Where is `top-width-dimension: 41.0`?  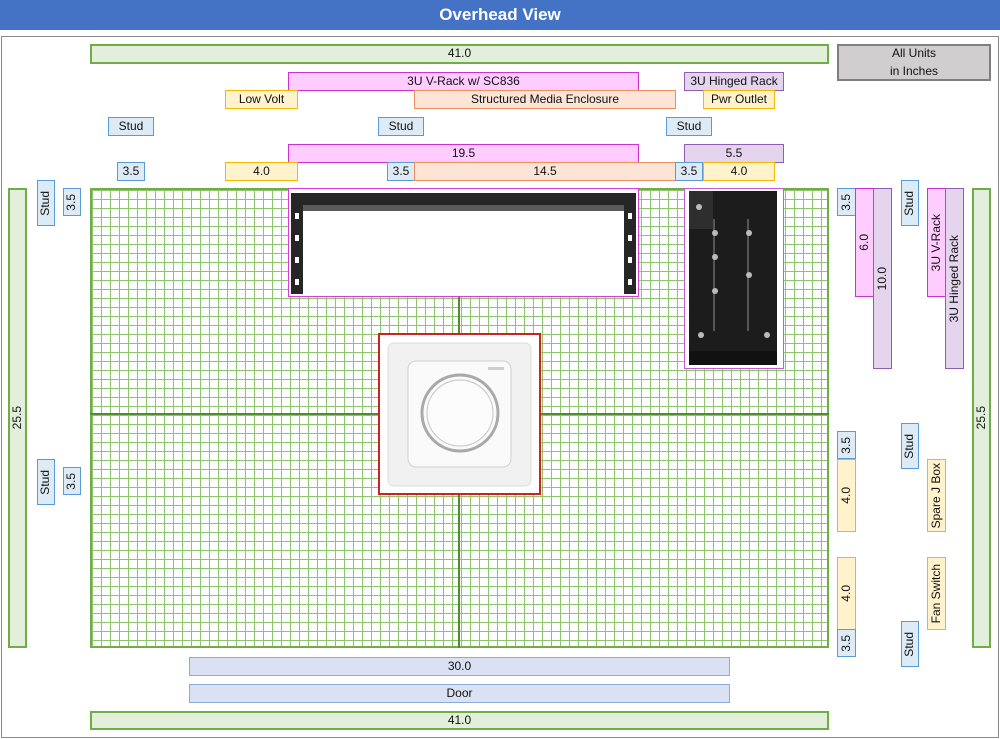
top-width-dimension: 41.0 is located at coordinates (459, 54).